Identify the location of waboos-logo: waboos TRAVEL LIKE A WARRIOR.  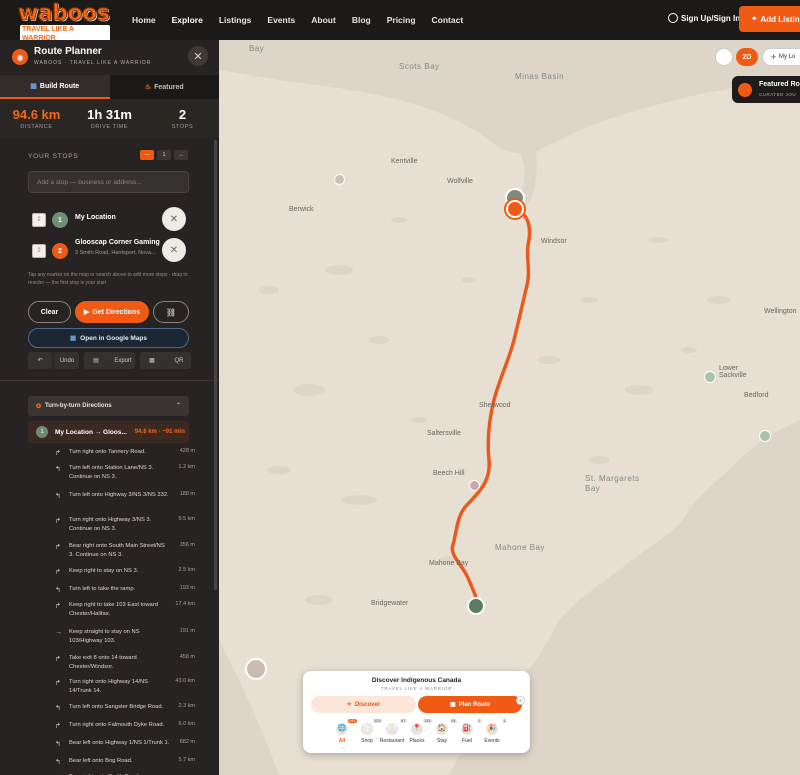
(64, 22).